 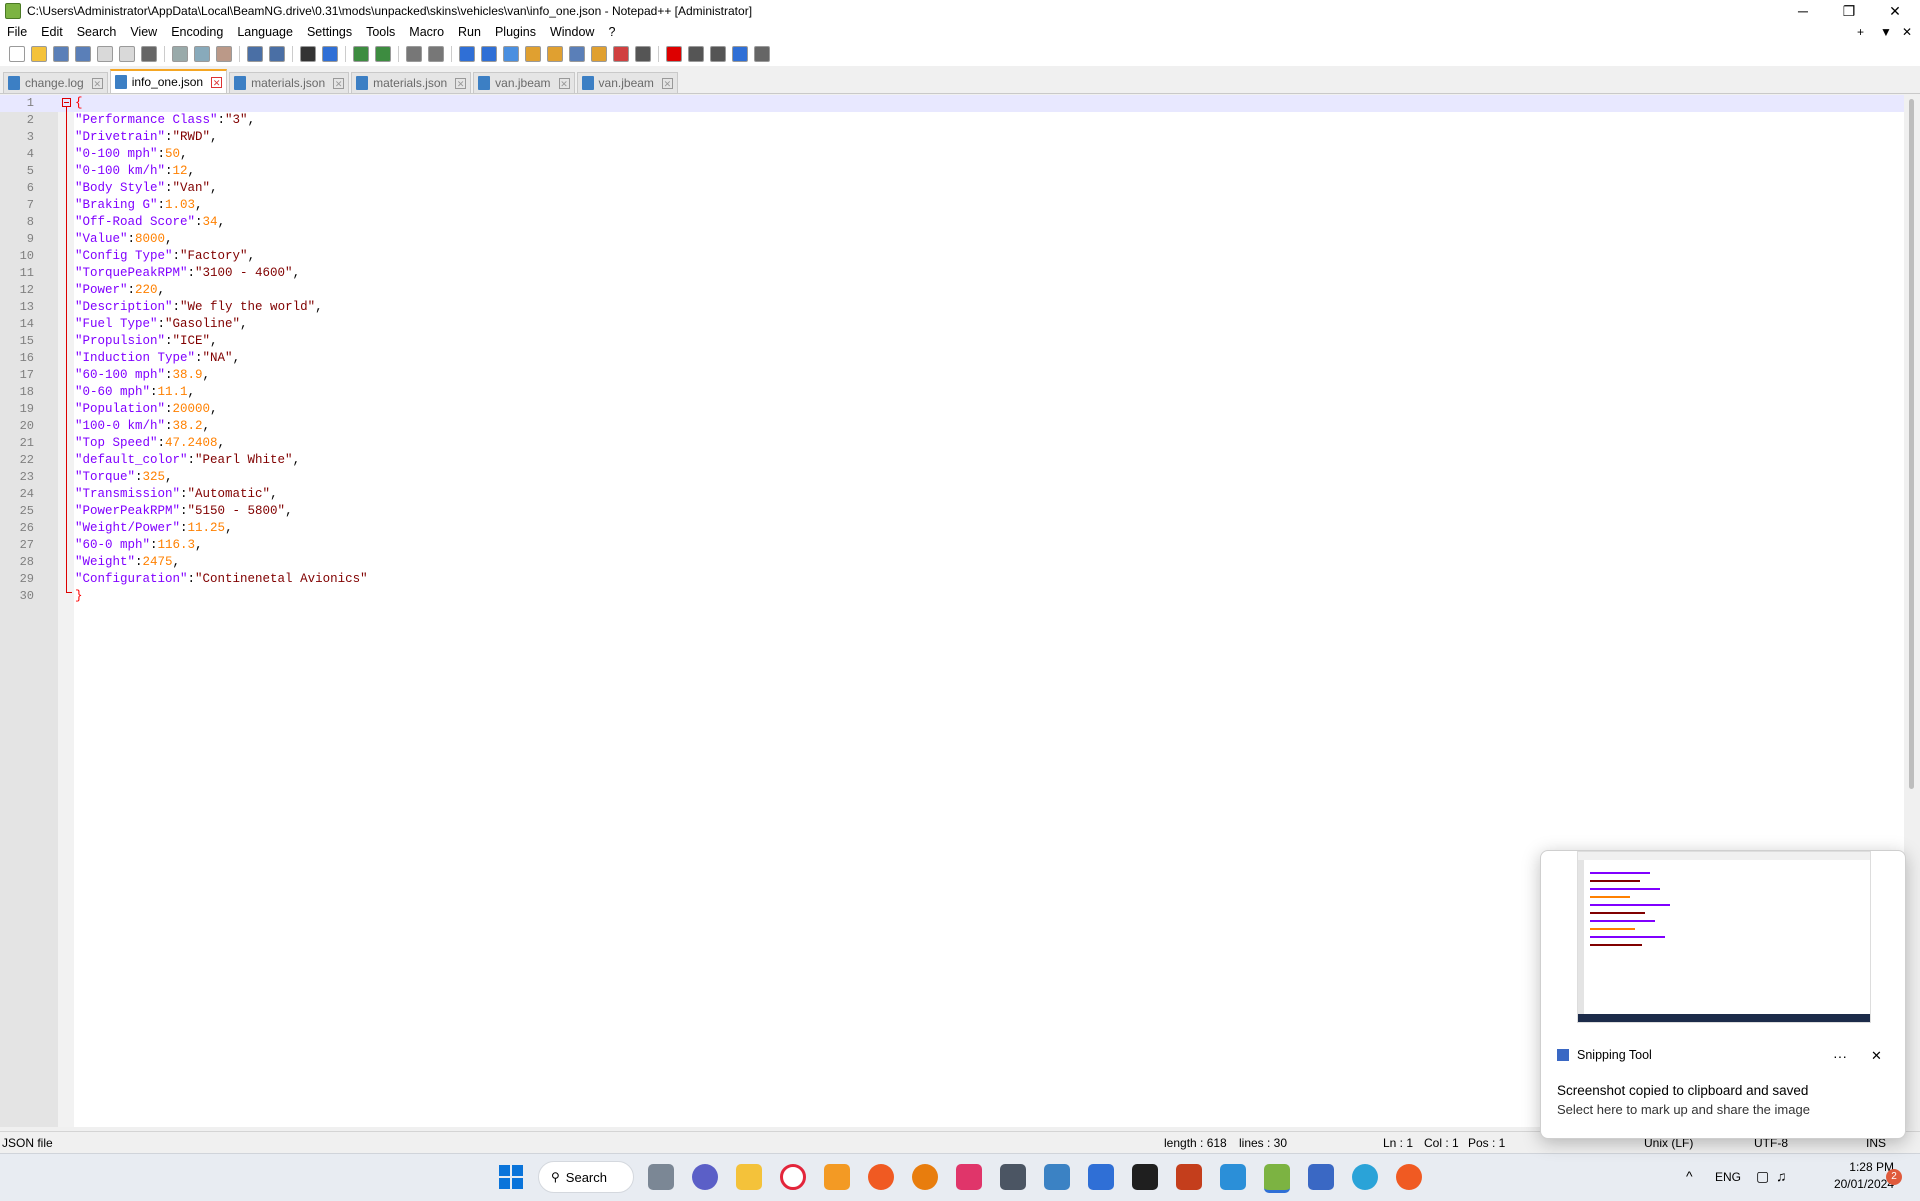 I want to click on code-line: 14 "Fuel Type":"Gasoline",, so click(x=952, y=324).